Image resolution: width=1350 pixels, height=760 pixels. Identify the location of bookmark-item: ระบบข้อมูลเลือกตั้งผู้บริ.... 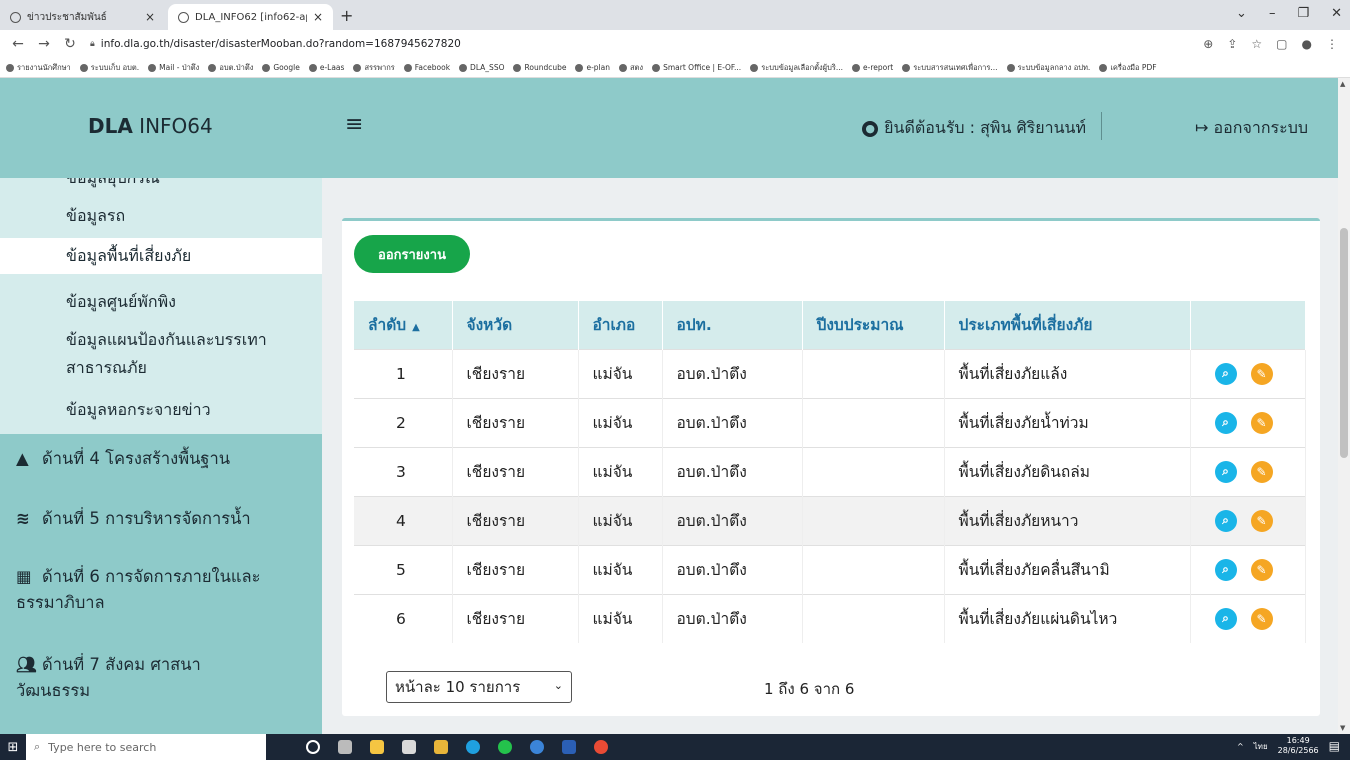
(796, 68).